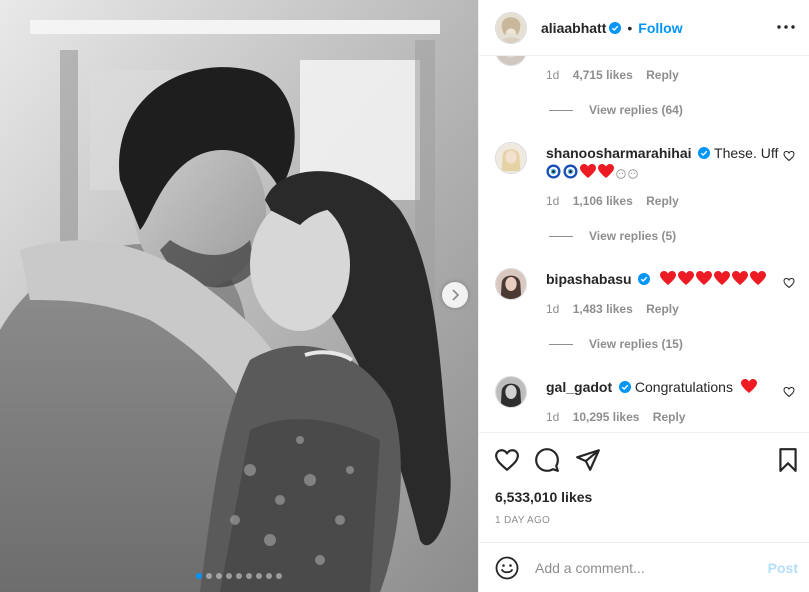  Describe the element at coordinates (603, 309) in the screenshot. I see `comment-likes: 1,483 likes` at that location.